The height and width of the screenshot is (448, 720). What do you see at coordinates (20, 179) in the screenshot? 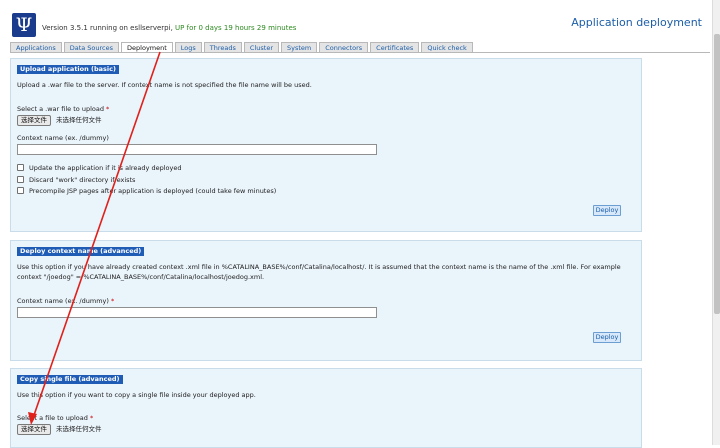
I see `discard-work-checkbox` at bounding box center [20, 179].